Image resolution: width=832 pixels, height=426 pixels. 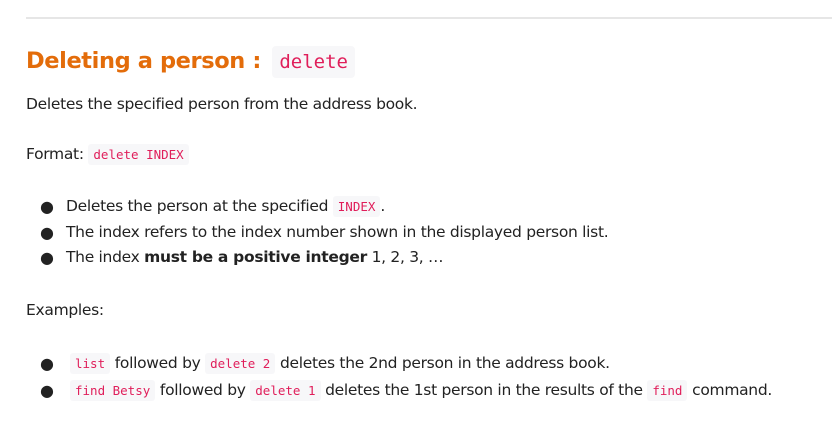 What do you see at coordinates (356, 206) in the screenshot?
I see `note-code: INDEX` at bounding box center [356, 206].